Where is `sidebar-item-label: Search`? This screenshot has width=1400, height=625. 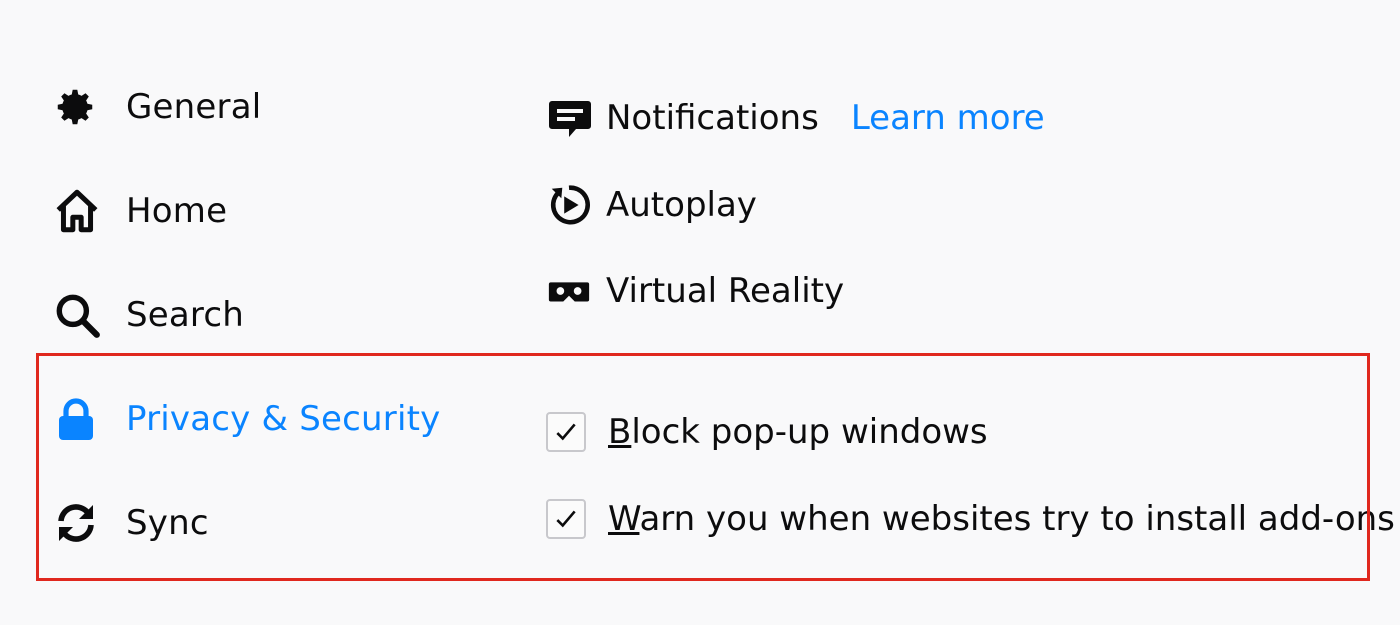 sidebar-item-label: Search is located at coordinates (185, 315).